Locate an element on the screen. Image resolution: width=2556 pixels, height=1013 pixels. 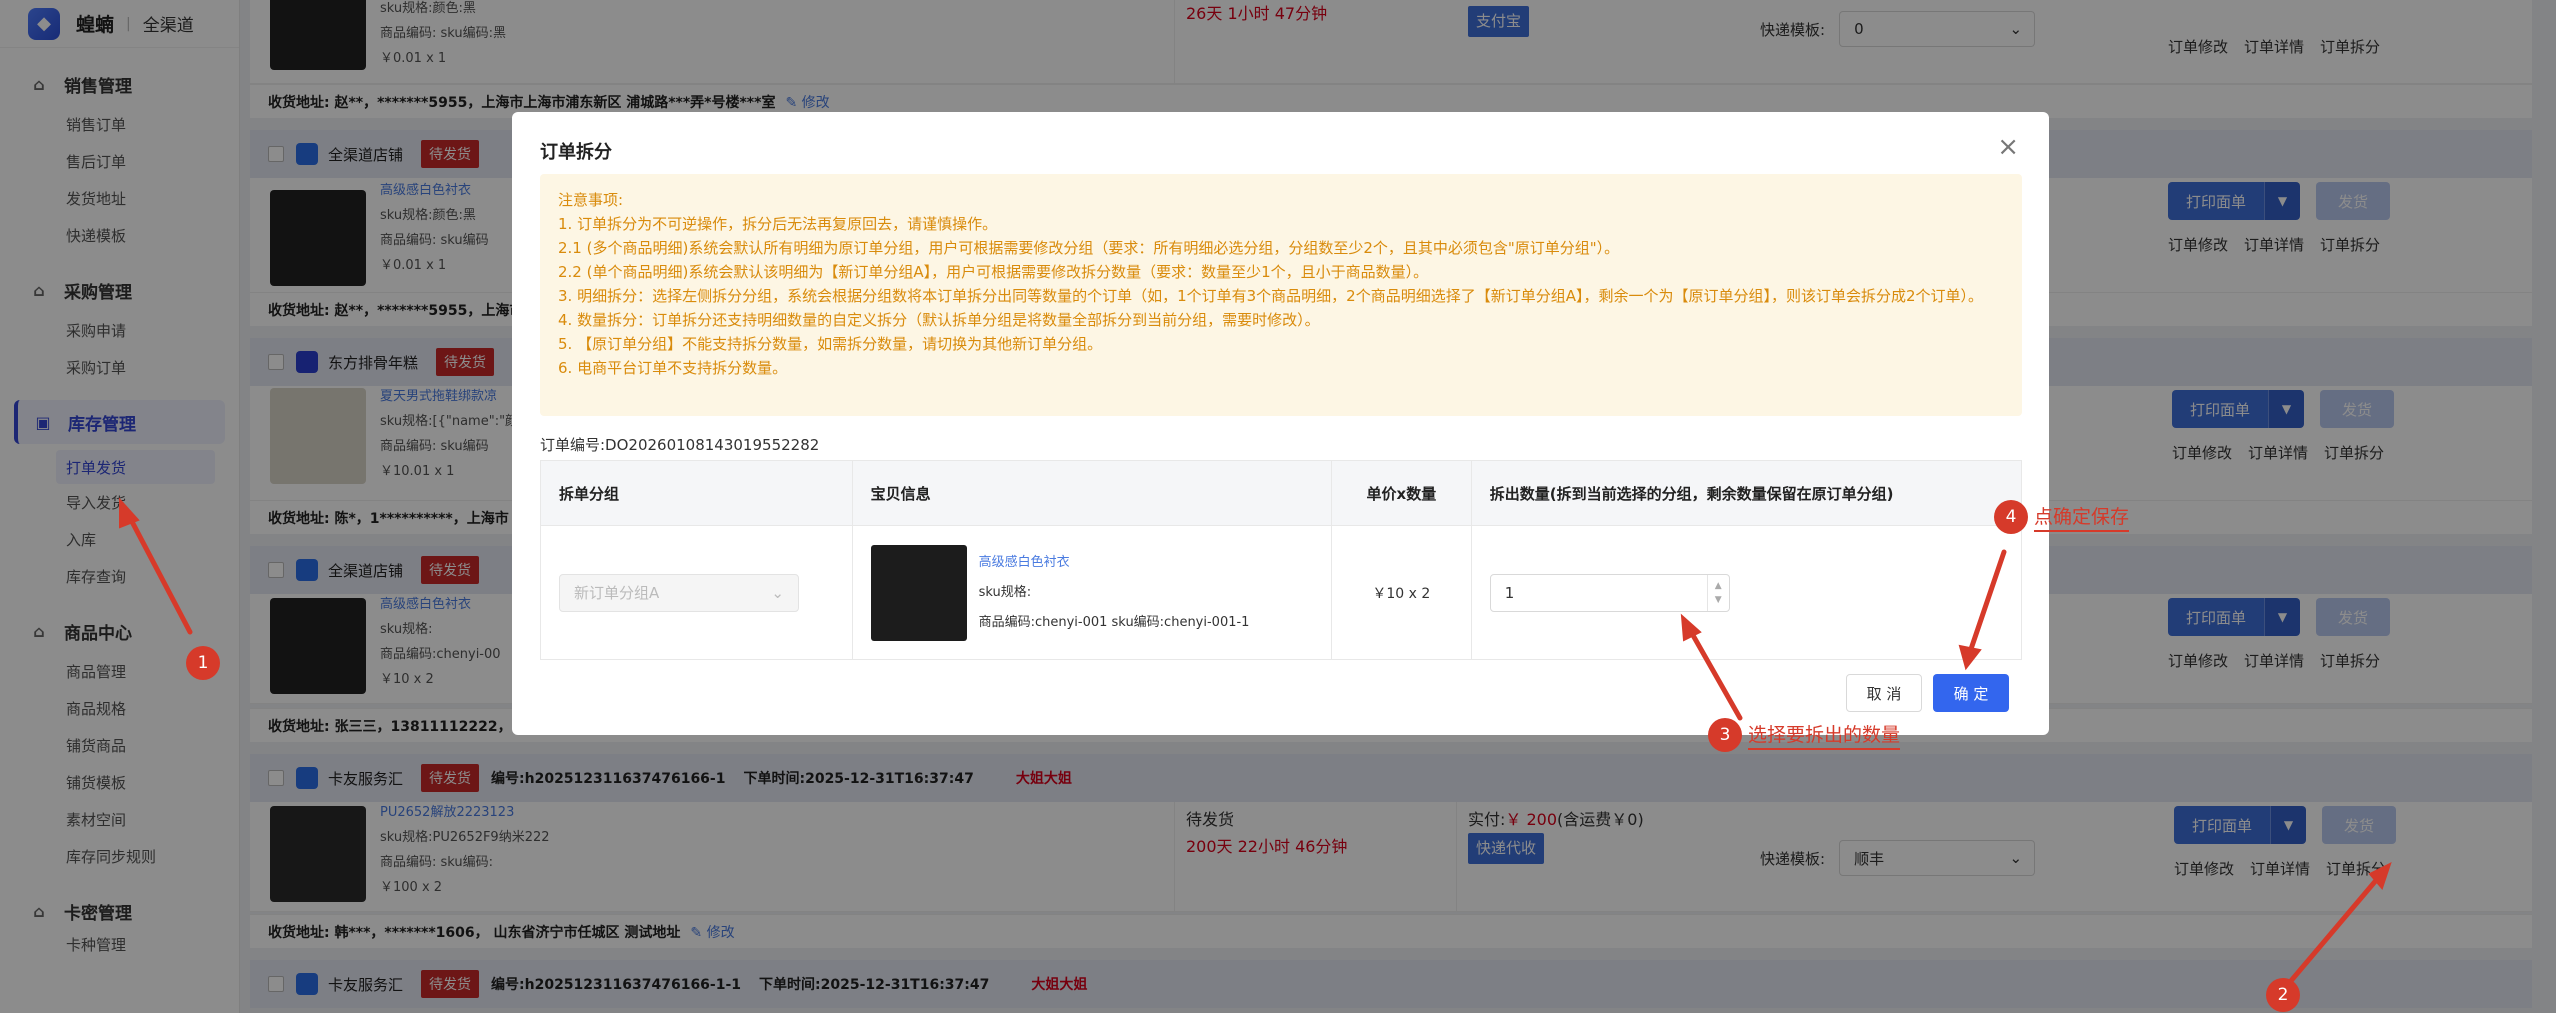
dialog-title: 订单拆分 is located at coordinates (576, 152).